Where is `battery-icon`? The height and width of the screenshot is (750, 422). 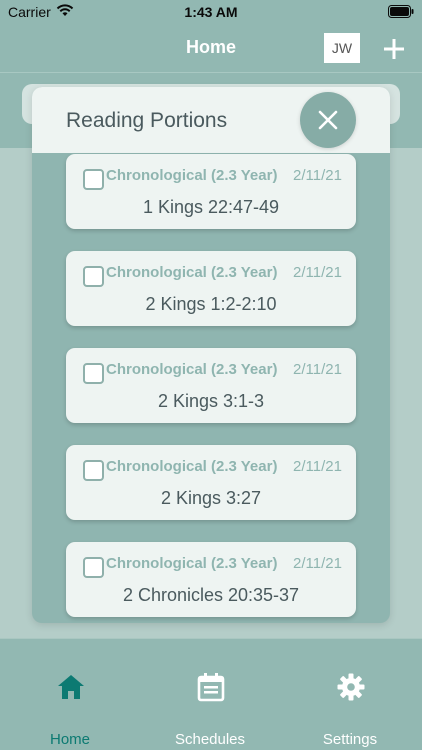
battery-icon is located at coordinates (401, 11).